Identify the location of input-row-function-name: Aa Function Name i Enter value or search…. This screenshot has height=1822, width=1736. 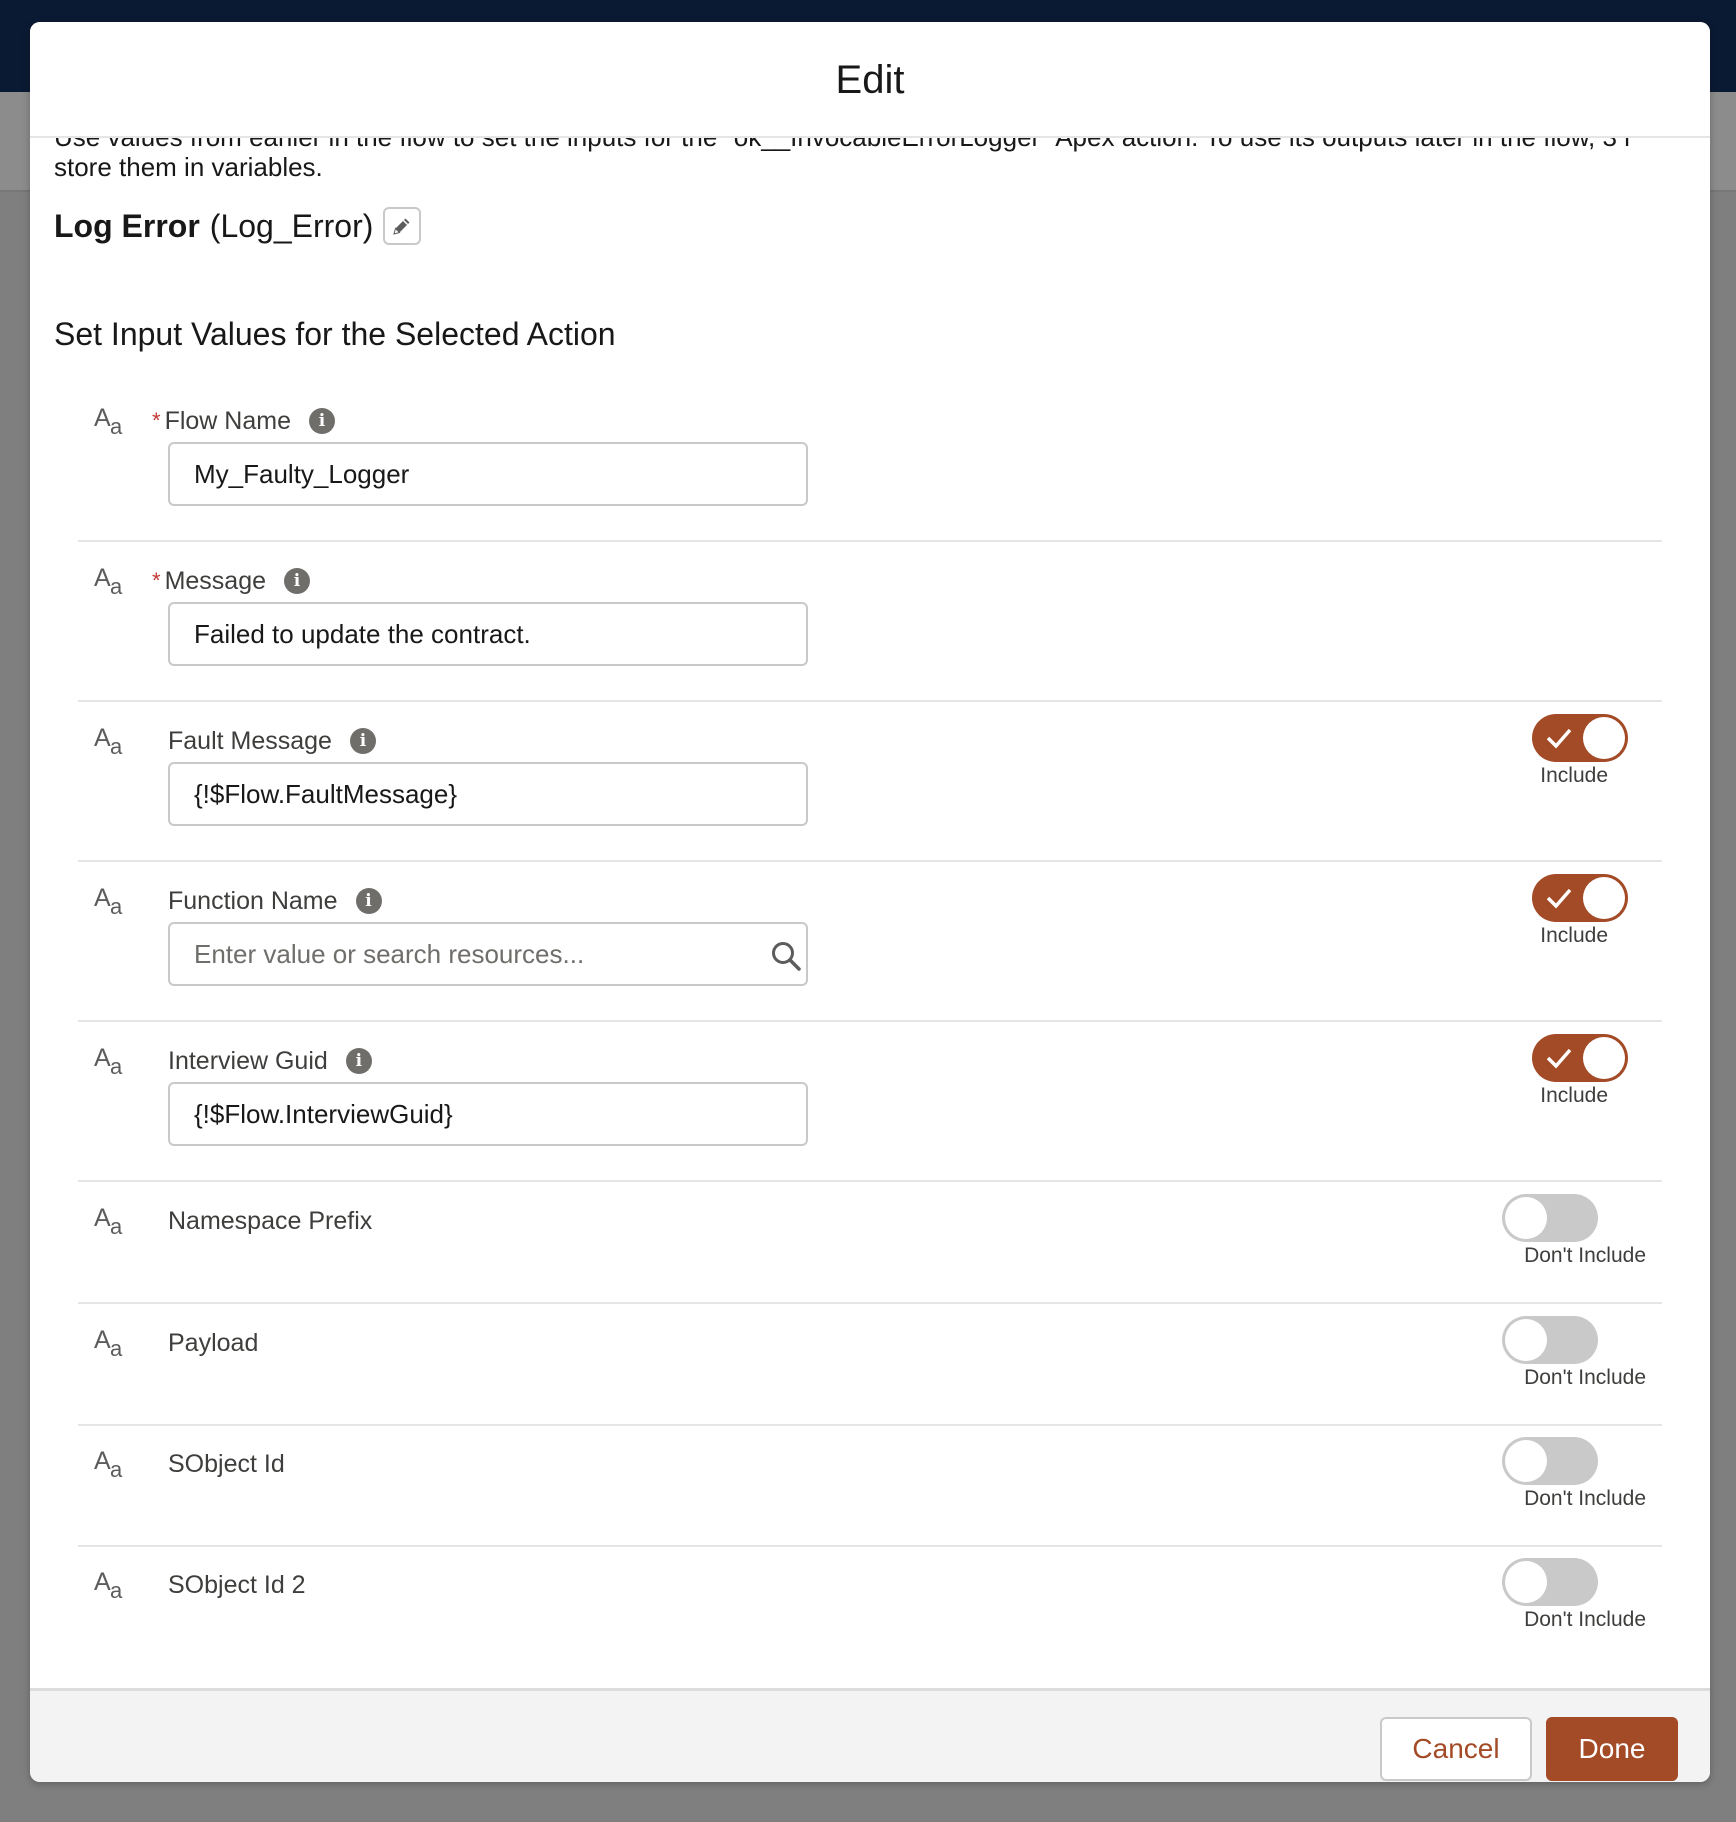
(870, 948).